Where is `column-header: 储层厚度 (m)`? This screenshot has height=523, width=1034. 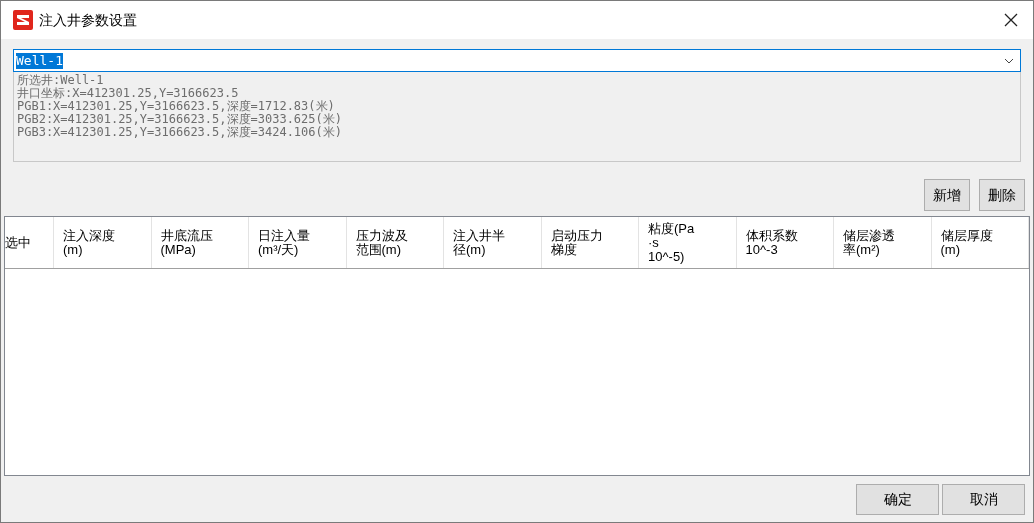 column-header: 储层厚度 (m) is located at coordinates (980, 242).